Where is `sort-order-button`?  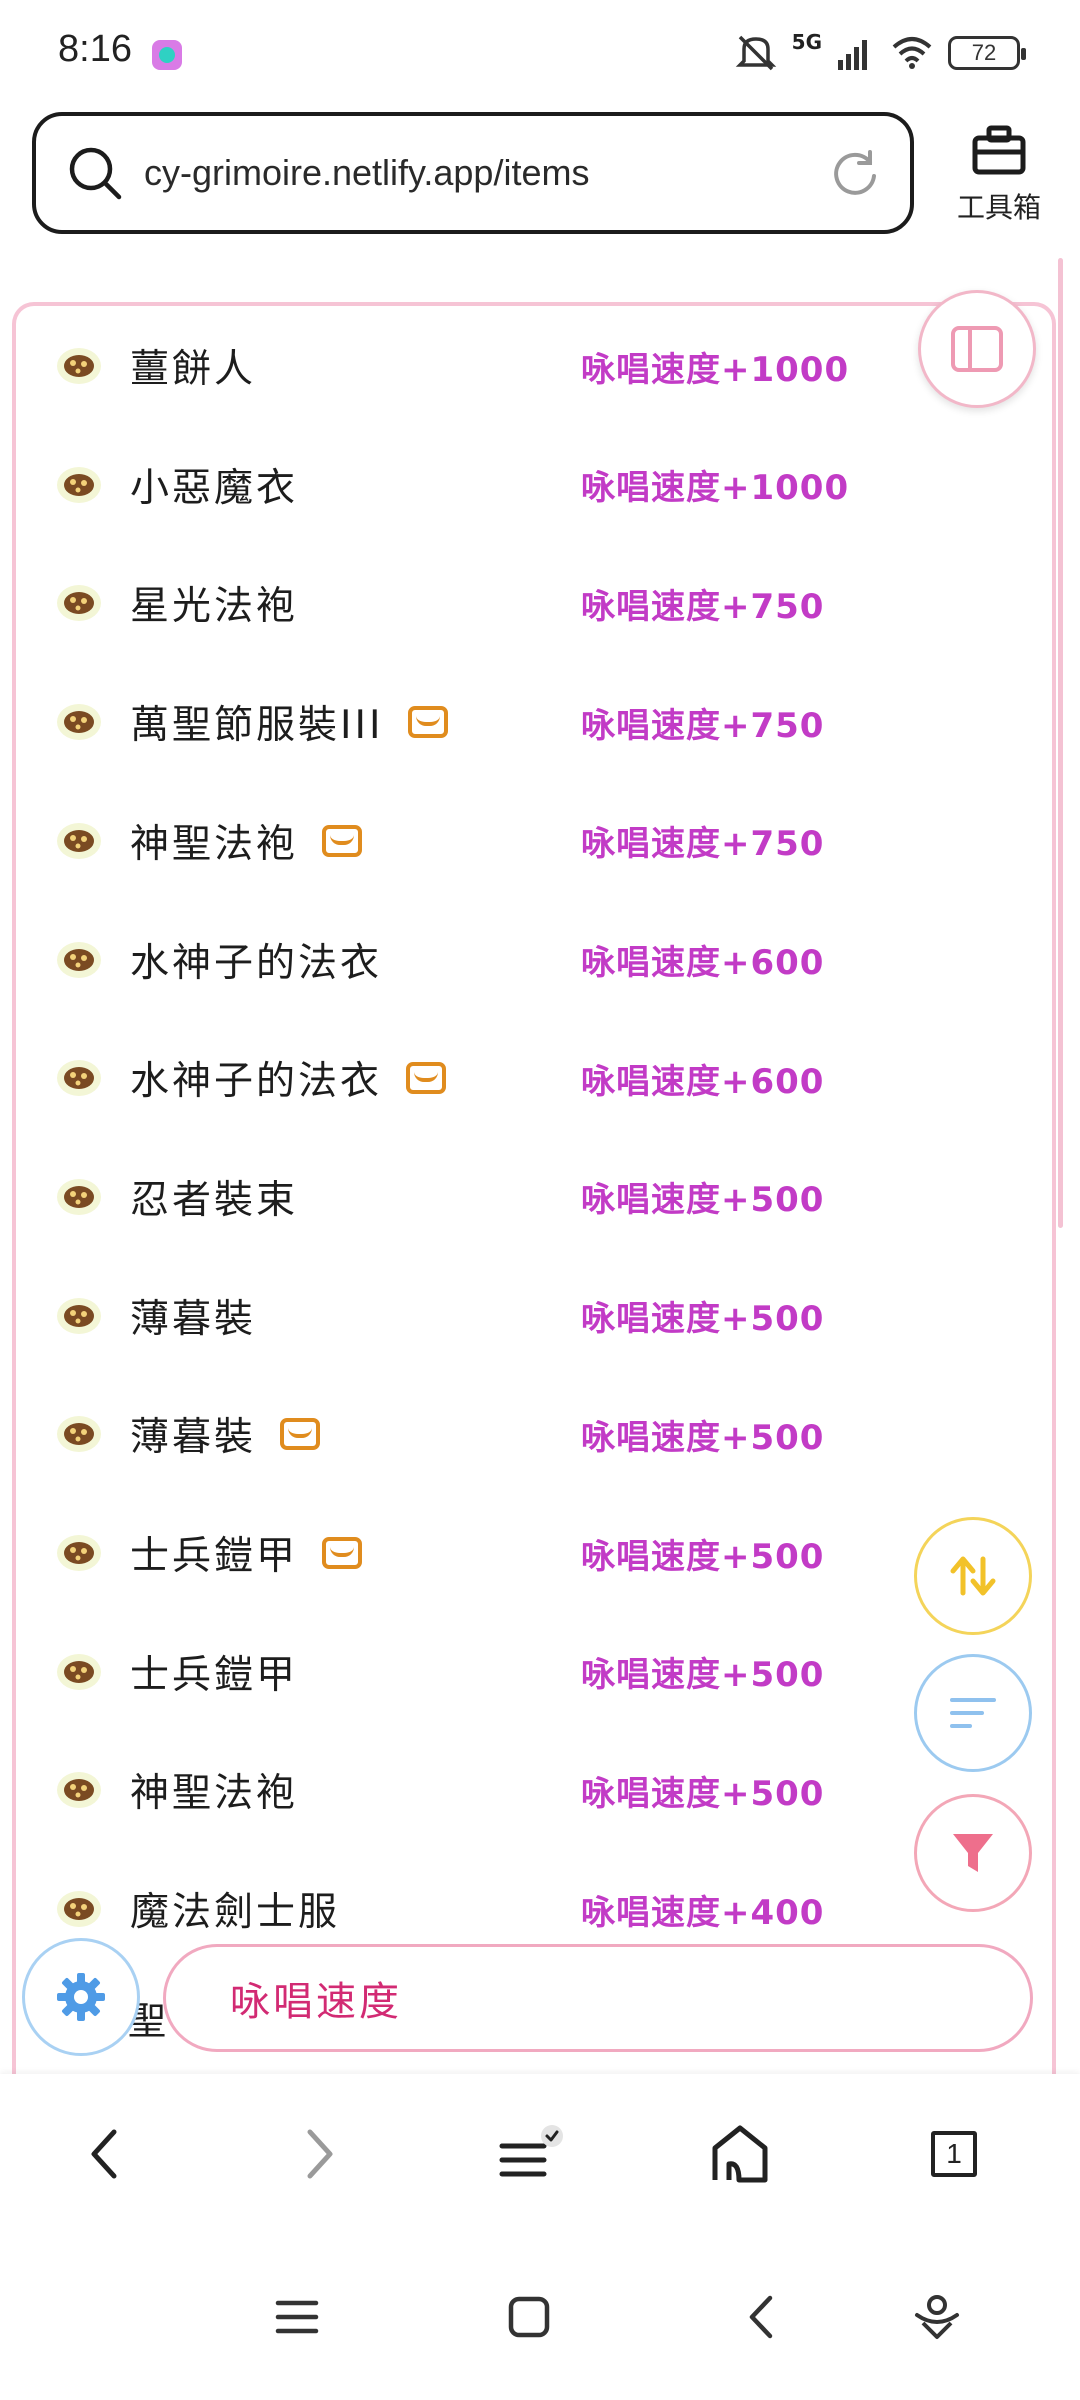
sort-order-button is located at coordinates (973, 1576).